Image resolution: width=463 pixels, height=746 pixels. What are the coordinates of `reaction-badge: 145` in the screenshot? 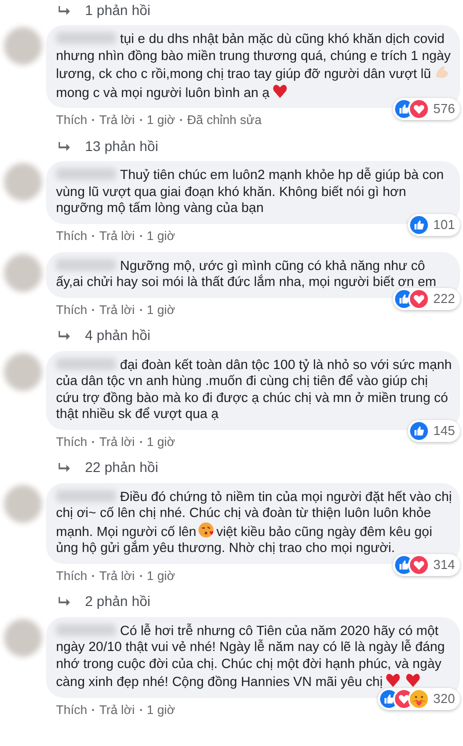 It's located at (434, 431).